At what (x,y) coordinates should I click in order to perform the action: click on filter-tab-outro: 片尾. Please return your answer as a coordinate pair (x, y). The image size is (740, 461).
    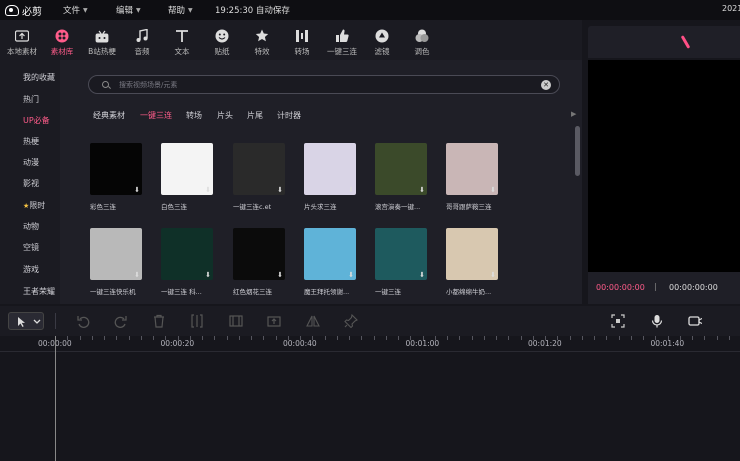
    Looking at the image, I should click on (255, 115).